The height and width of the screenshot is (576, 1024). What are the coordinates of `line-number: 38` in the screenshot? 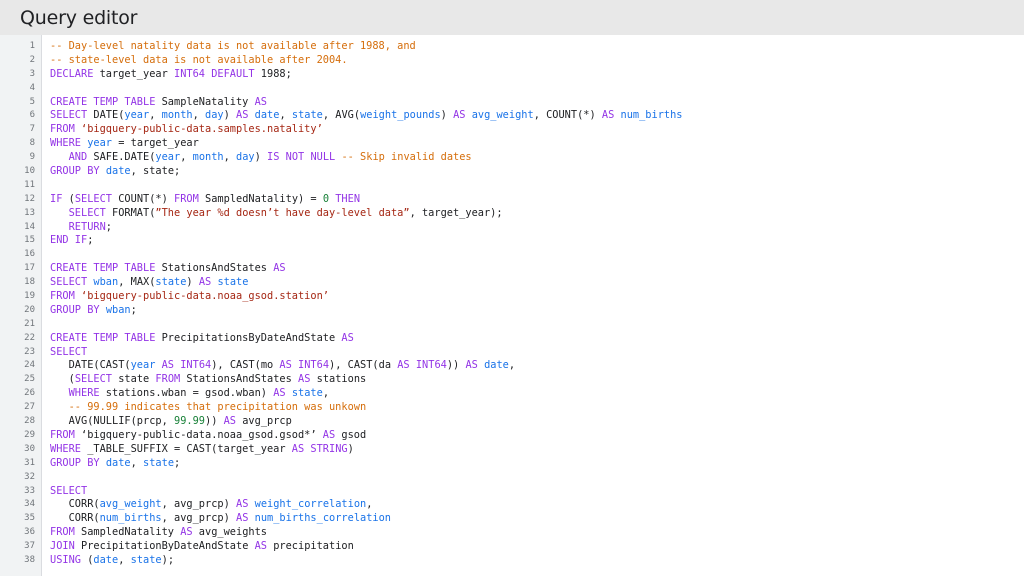 It's located at (29, 559).